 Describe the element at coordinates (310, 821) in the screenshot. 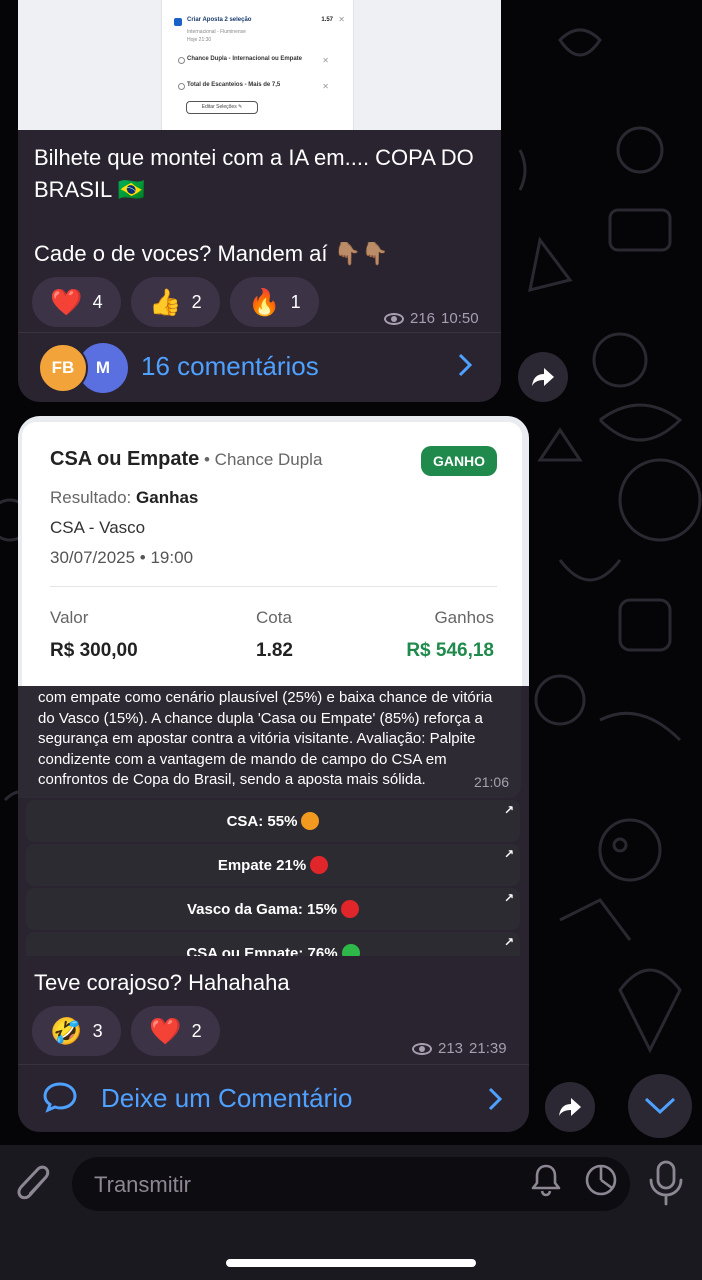

I see `orange-circle-icon` at that location.